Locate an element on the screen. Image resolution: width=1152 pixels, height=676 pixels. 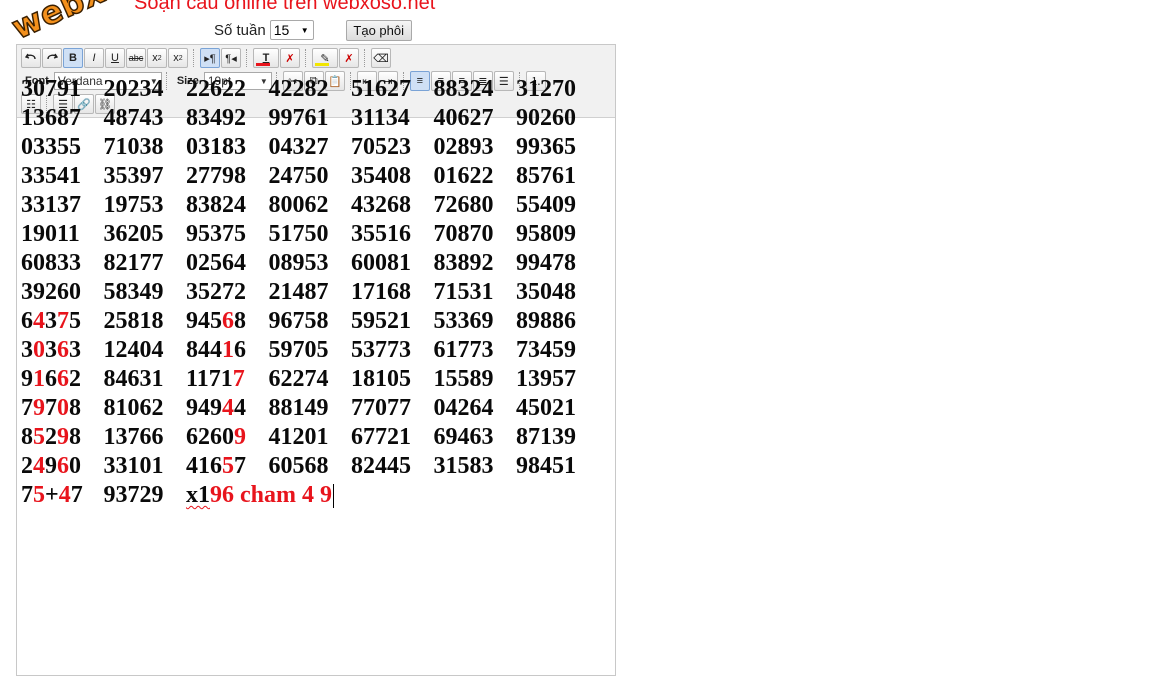
result-number: 13957 is located at coordinates (546, 379).